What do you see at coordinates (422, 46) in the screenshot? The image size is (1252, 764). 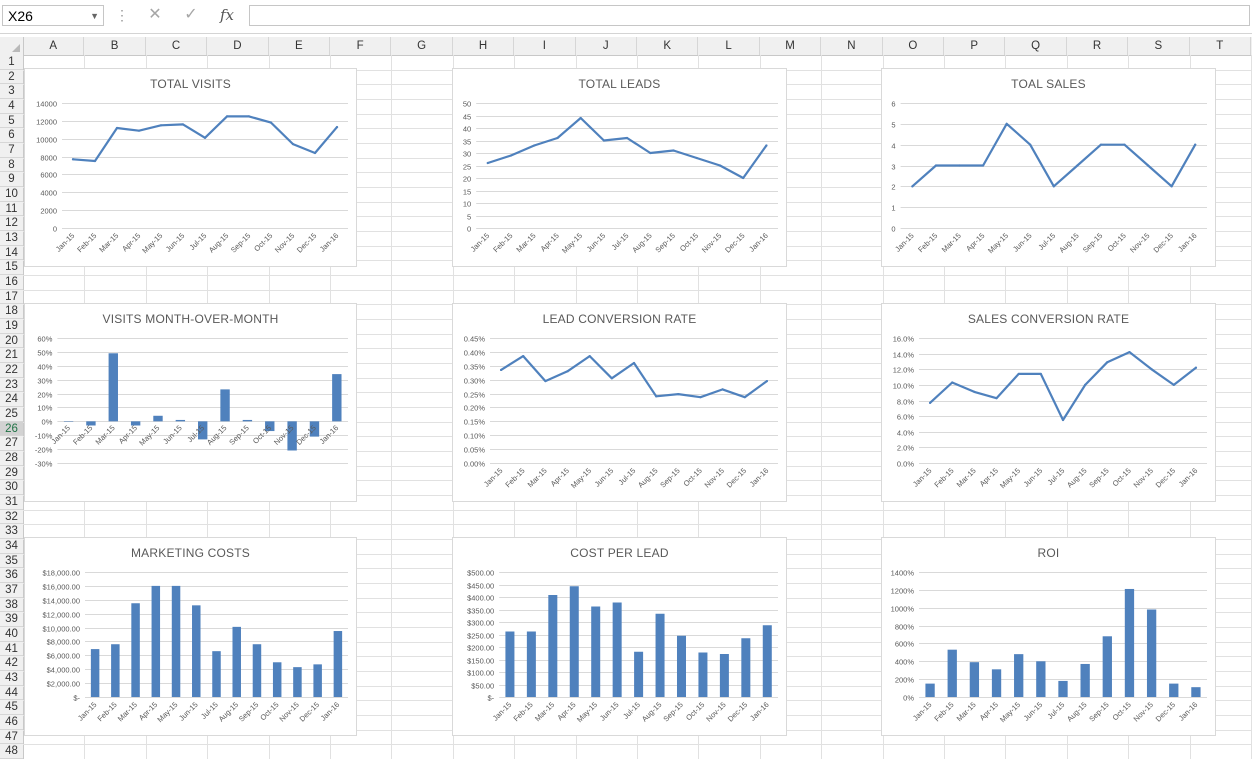 I see `column-header-g: G` at bounding box center [422, 46].